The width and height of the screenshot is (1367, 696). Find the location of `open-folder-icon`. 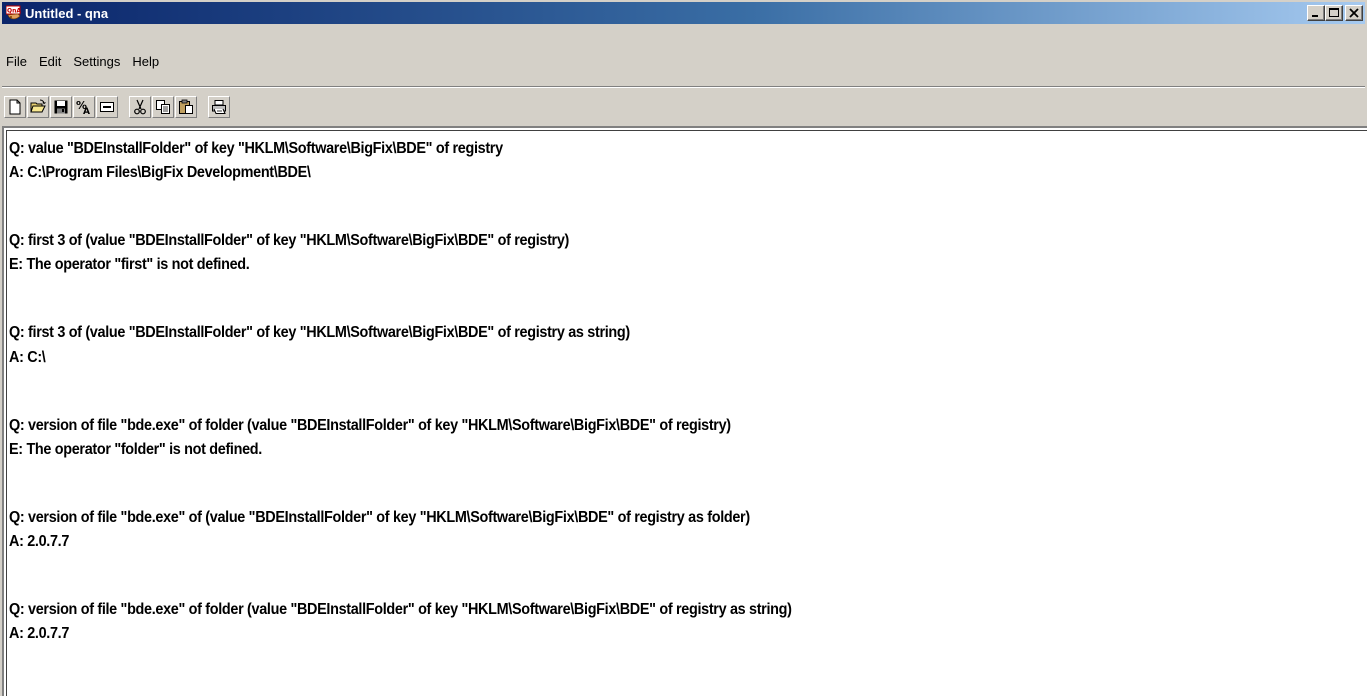

open-folder-icon is located at coordinates (38, 106).